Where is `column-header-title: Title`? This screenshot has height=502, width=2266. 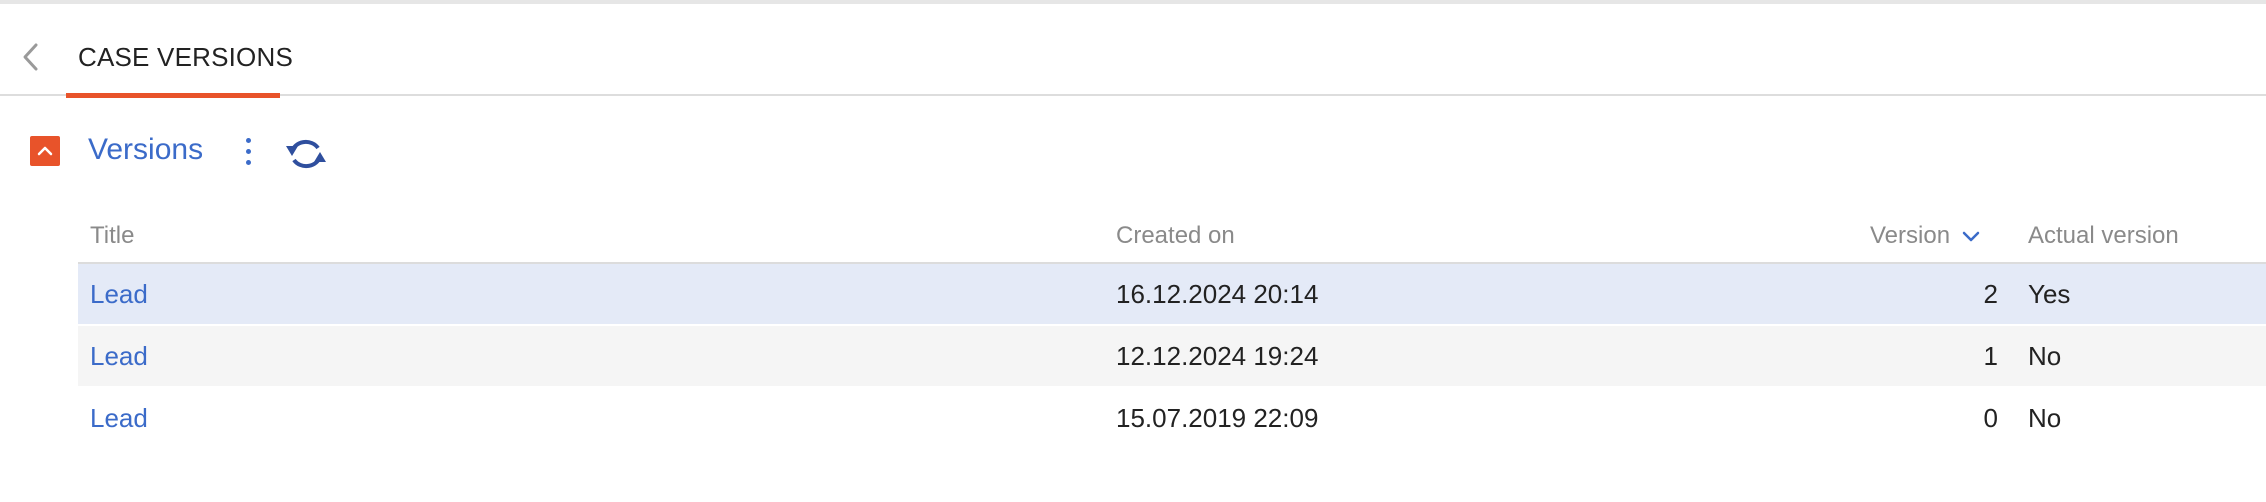
column-header-title: Title is located at coordinates (112, 236).